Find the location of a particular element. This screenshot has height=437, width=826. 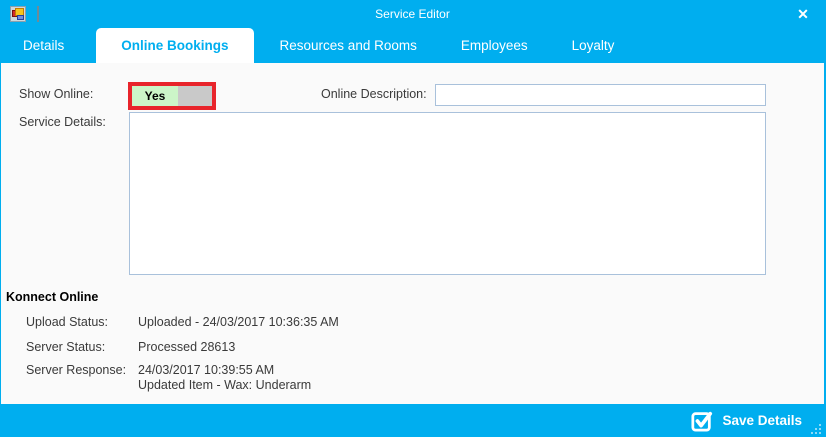

show-online-label: Show Online: is located at coordinates (56, 94).